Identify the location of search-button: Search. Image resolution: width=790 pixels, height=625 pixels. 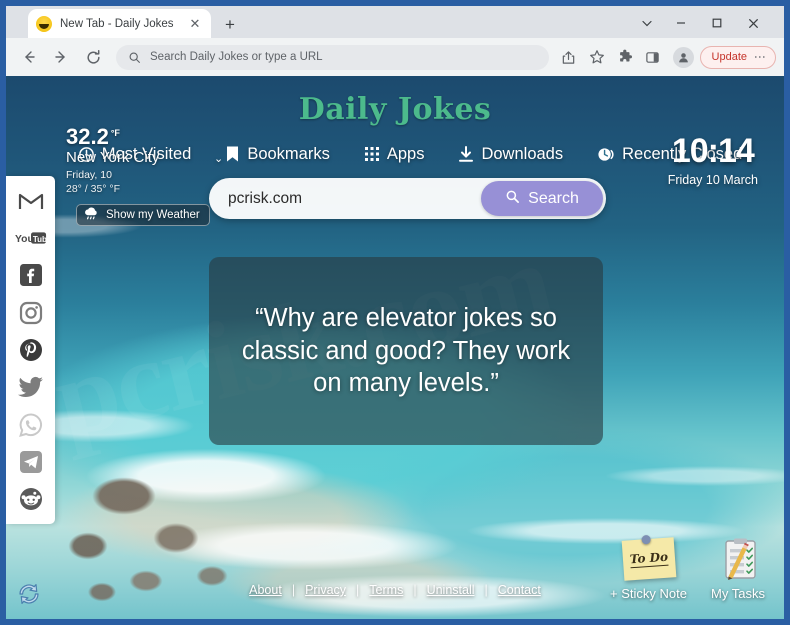
(542, 198).